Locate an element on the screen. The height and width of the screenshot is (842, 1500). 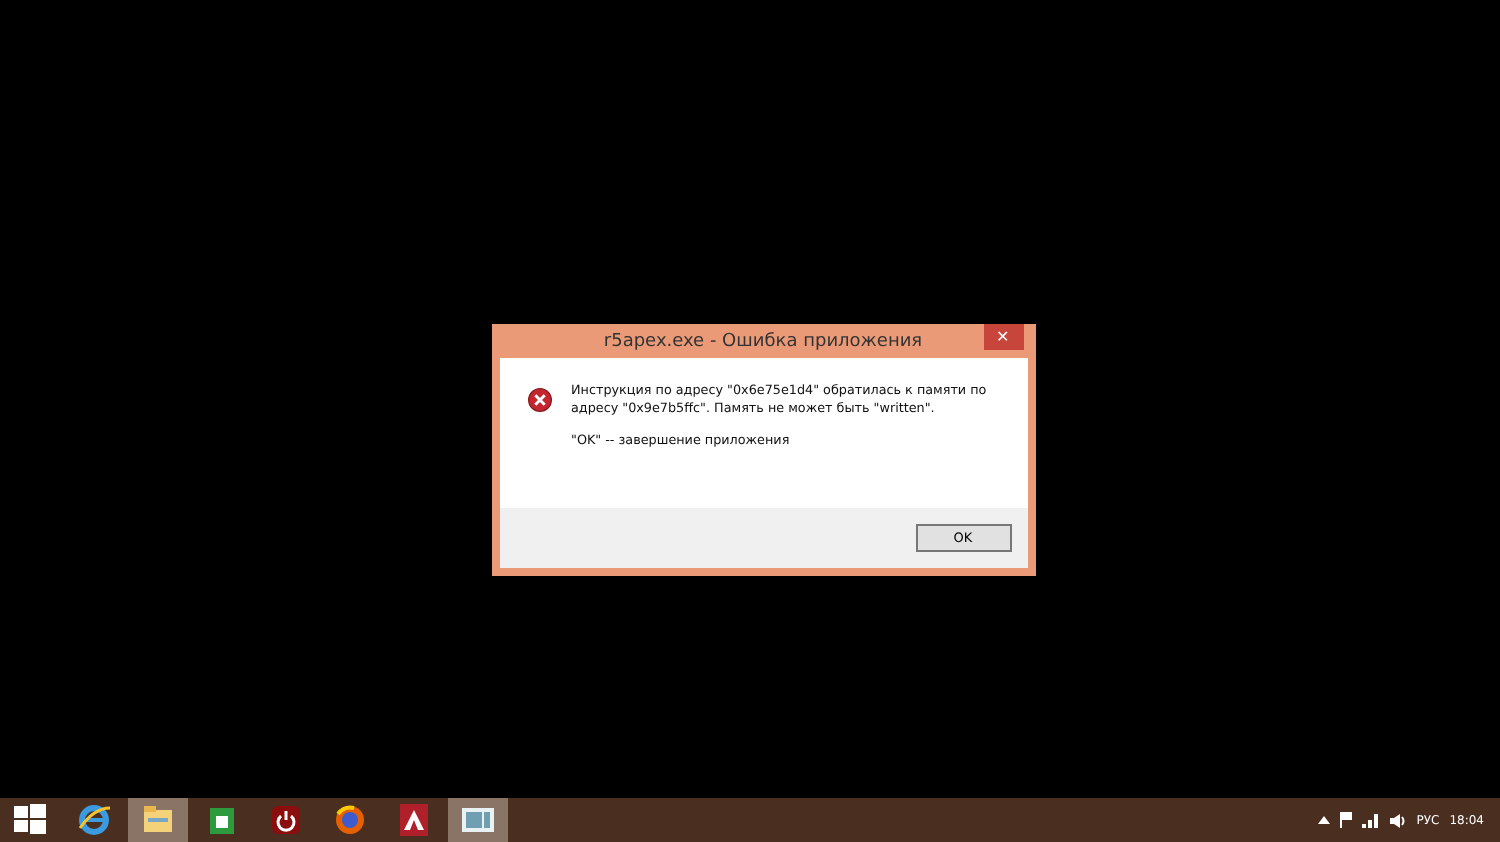
window-icon is located at coordinates (478, 820).